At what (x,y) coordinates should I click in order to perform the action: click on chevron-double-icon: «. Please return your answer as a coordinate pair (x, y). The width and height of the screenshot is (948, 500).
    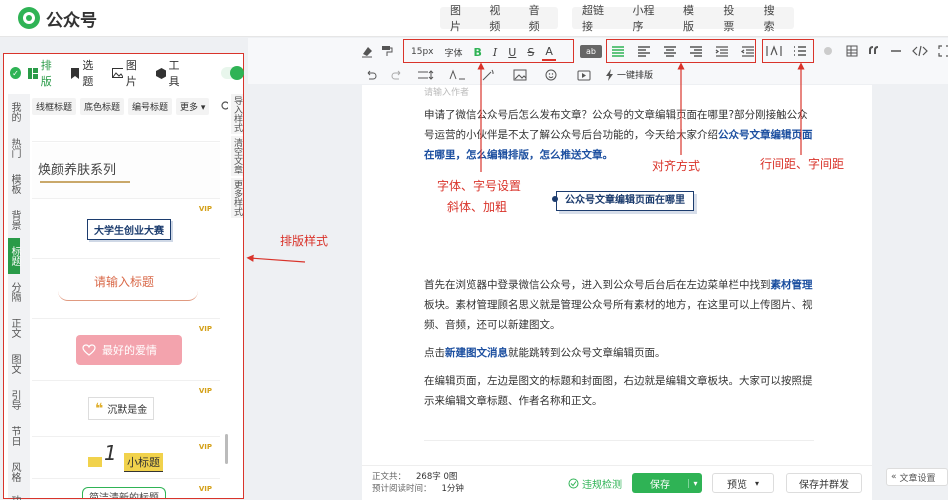
    Looking at the image, I should click on (894, 477).